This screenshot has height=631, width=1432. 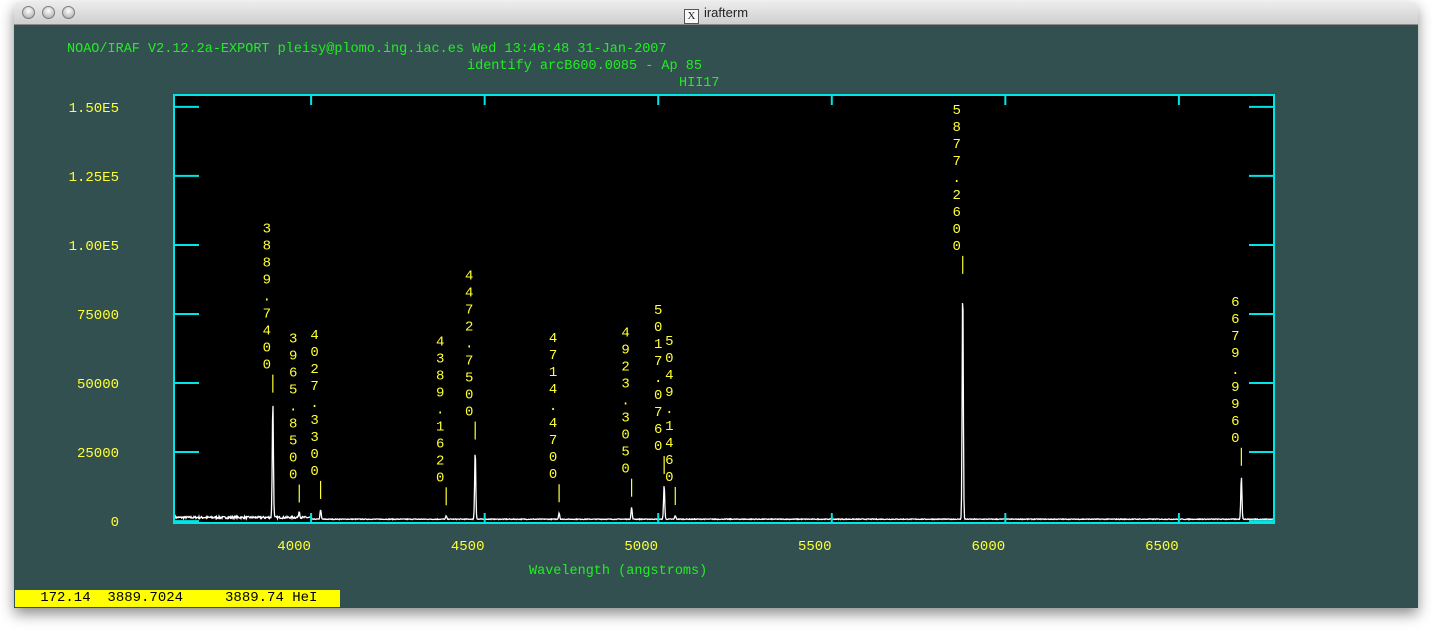 What do you see at coordinates (699, 83) in the screenshot?
I see `header-line-3: HII17` at bounding box center [699, 83].